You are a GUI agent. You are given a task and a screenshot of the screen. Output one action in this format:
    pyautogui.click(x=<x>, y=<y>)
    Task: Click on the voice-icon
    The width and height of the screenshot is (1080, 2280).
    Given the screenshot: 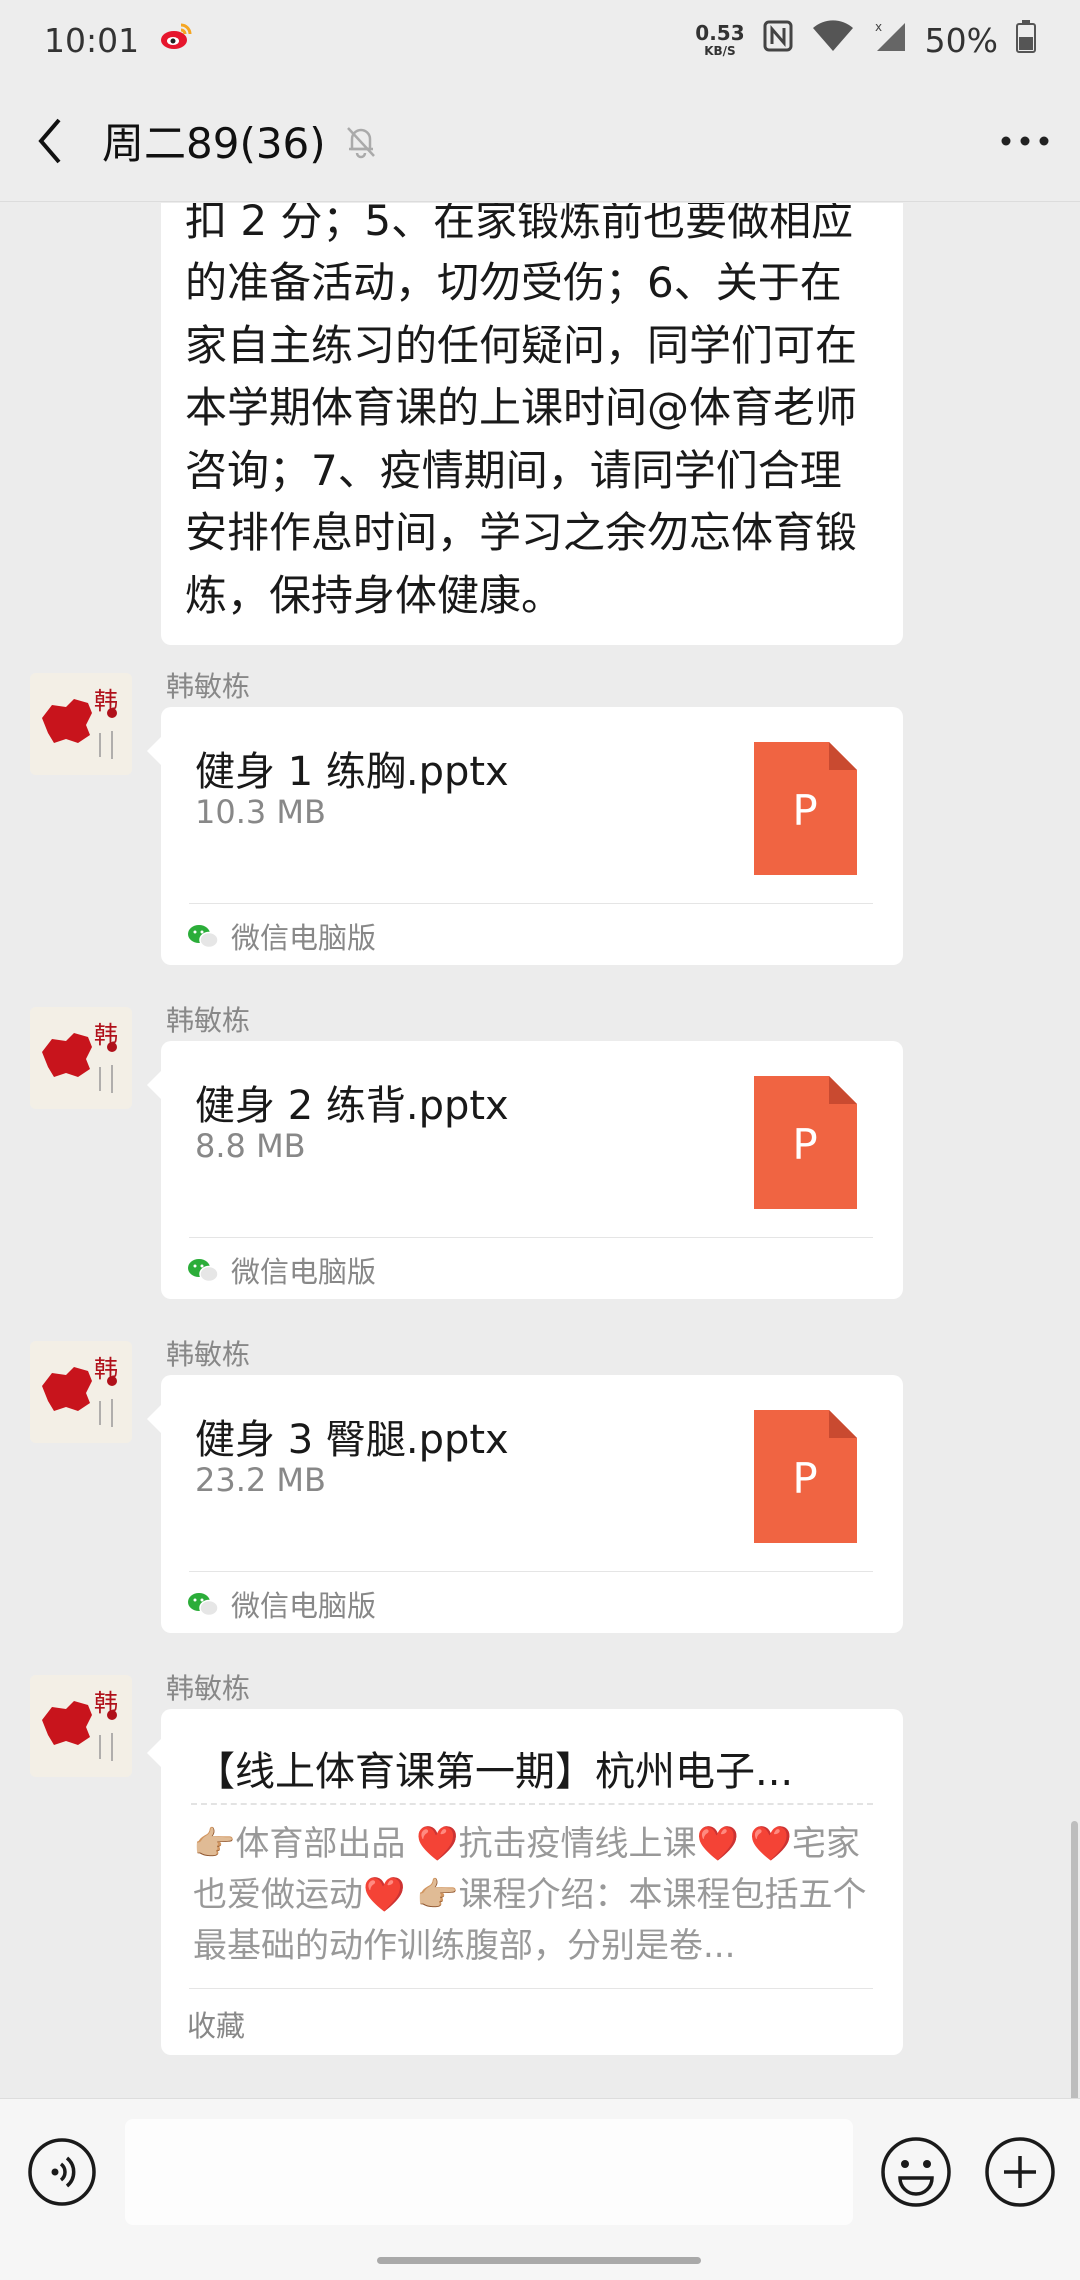 What is the action you would take?
    pyautogui.click(x=62, y=2172)
    